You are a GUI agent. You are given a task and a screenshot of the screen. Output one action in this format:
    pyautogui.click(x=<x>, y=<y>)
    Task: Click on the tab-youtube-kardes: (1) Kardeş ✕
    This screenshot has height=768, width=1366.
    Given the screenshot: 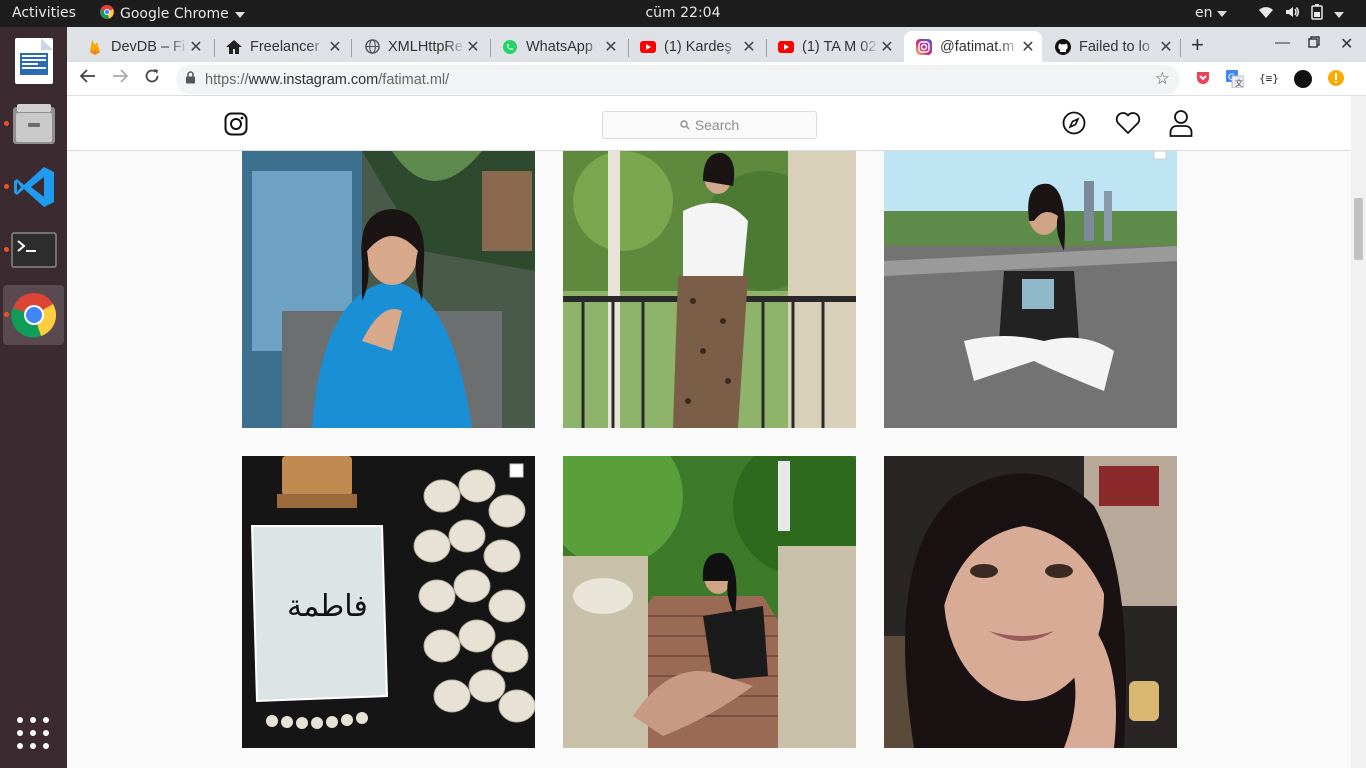 What is the action you would take?
    pyautogui.click(x=695, y=46)
    